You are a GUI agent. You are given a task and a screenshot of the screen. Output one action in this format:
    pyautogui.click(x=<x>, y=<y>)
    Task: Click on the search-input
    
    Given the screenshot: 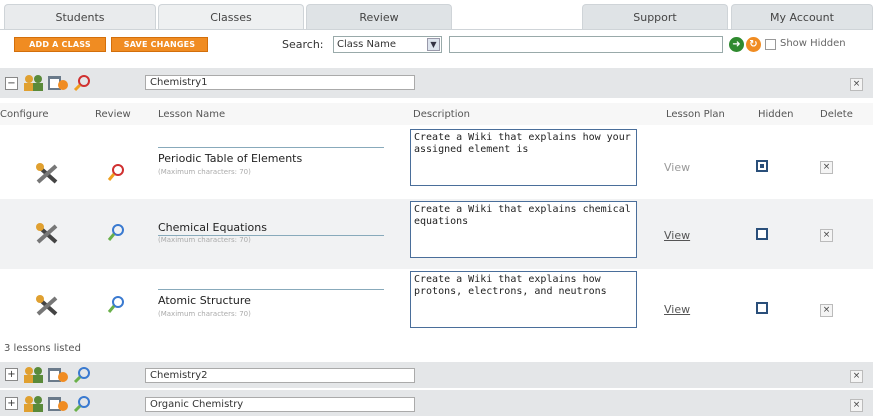 What is the action you would take?
    pyautogui.click(x=586, y=44)
    